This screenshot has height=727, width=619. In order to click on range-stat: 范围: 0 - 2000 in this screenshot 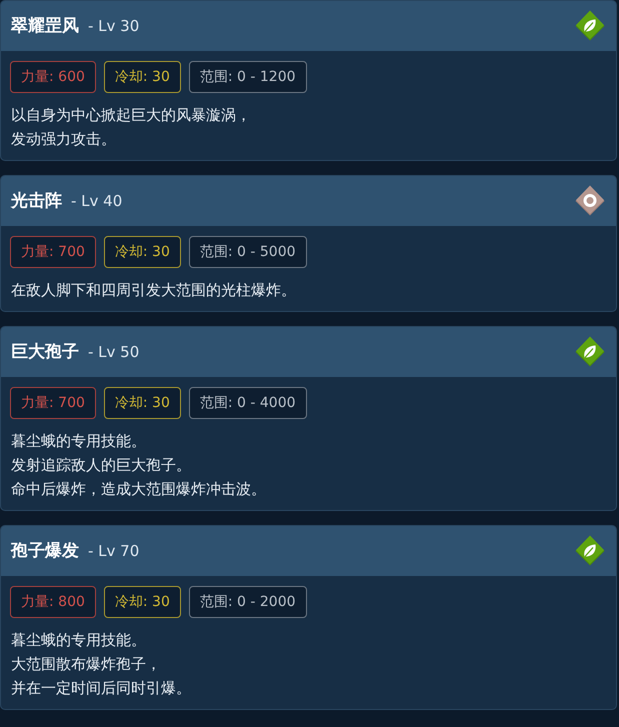, I will do `click(247, 602)`.